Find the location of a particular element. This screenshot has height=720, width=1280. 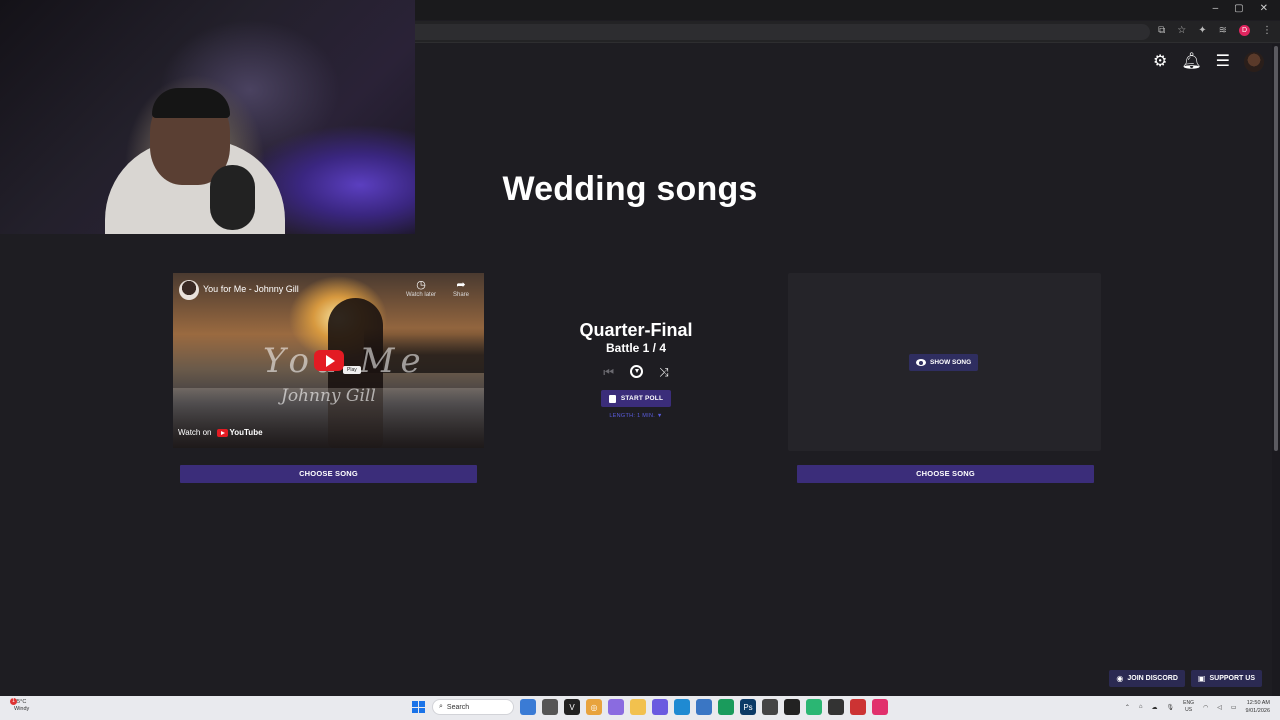

app-icon-terminal is located at coordinates (836, 707).